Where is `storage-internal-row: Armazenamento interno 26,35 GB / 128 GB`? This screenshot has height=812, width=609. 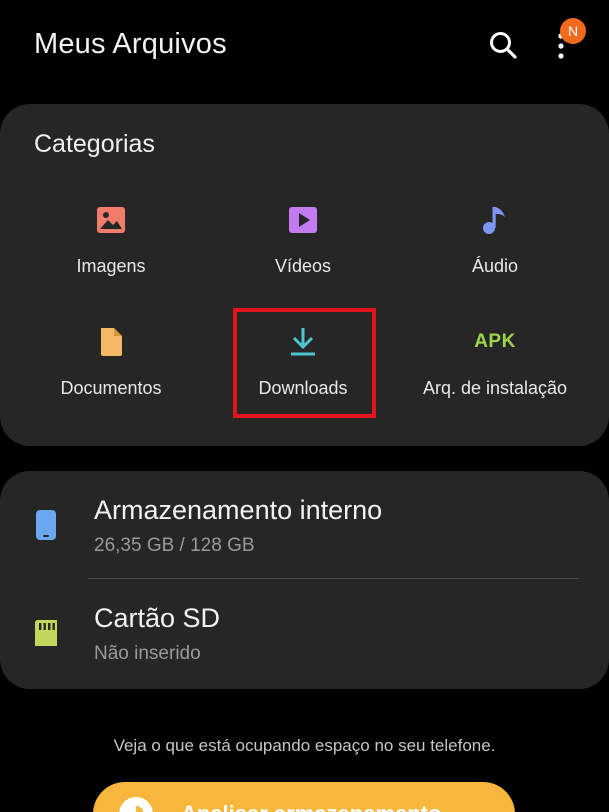
storage-internal-row: Armazenamento interno 26,35 GB / 128 GB is located at coordinates (304, 521).